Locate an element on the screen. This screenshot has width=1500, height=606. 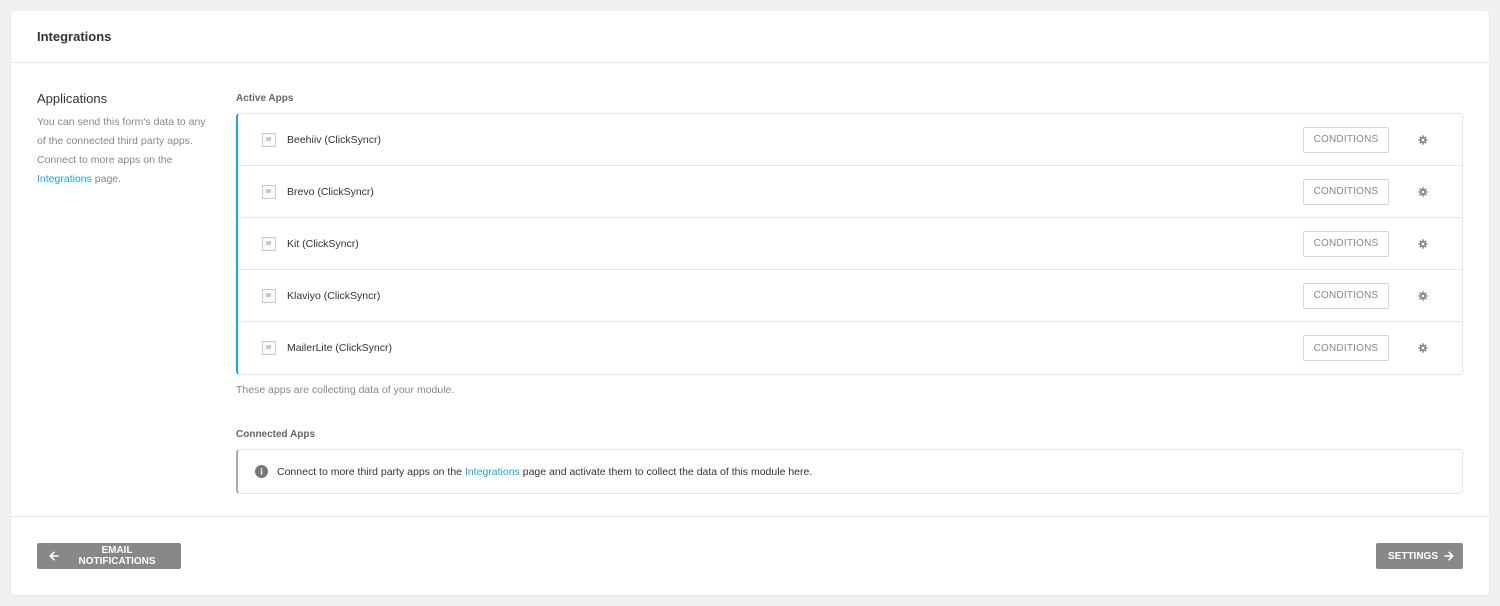
app-row: Klaviyo (ClickSyncr) CONDITIONS is located at coordinates (850, 296).